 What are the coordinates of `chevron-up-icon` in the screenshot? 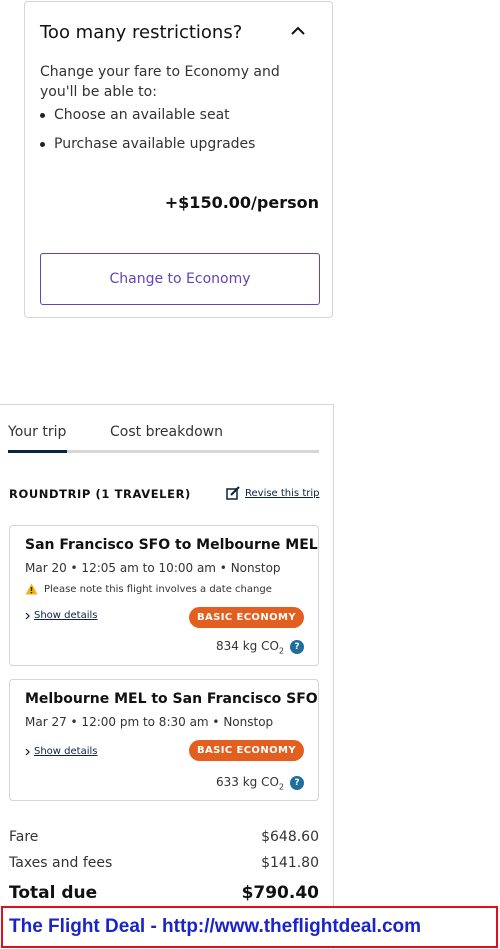 It's located at (298, 31).